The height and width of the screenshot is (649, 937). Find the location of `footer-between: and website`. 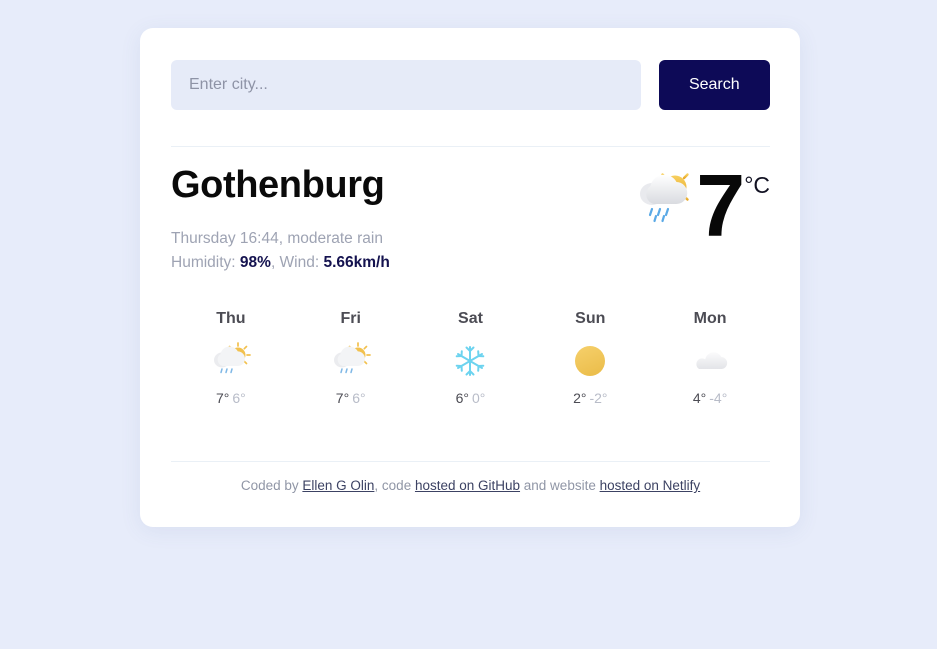

footer-between: and website is located at coordinates (560, 485).